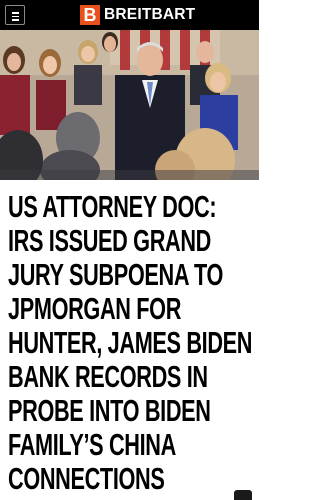 This screenshot has width=320, height=500. Describe the element at coordinates (150, 14) in the screenshot. I see `logo-text: BREITBART` at that location.